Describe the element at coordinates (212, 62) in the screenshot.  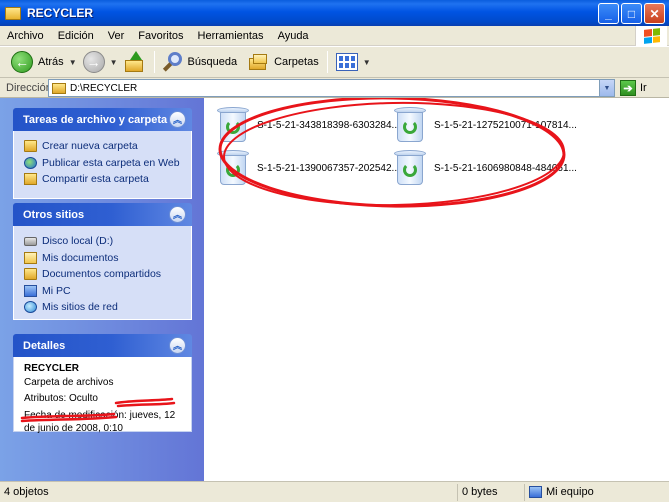
I see `search-label: Búsqueda` at that location.